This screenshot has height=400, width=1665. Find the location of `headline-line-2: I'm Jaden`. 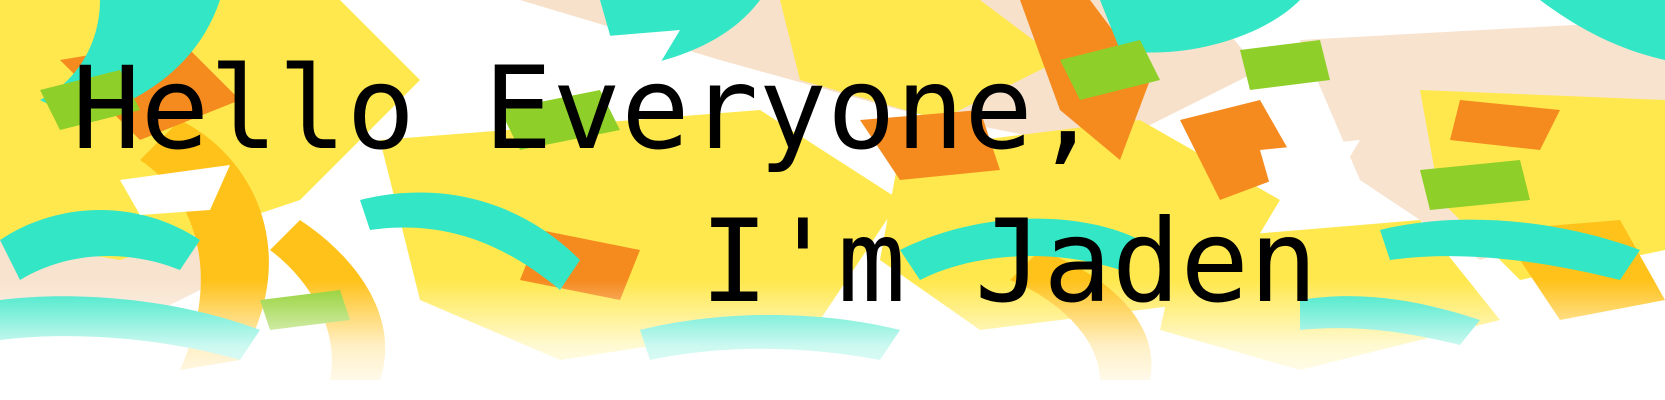

headline-line-2: I'm Jaden is located at coordinates (1009, 261).